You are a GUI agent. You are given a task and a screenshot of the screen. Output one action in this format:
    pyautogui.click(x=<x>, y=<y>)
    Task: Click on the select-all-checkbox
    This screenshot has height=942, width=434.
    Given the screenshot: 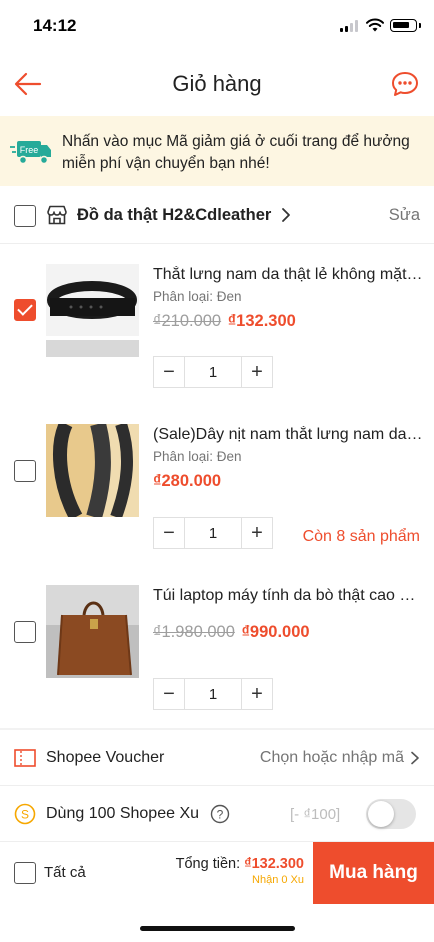 What is the action you would take?
    pyautogui.click(x=25, y=873)
    